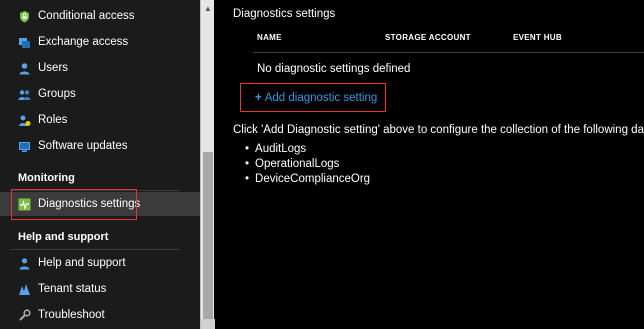  Describe the element at coordinates (284, 14) in the screenshot. I see `page-title: Diagnostics settings` at that location.